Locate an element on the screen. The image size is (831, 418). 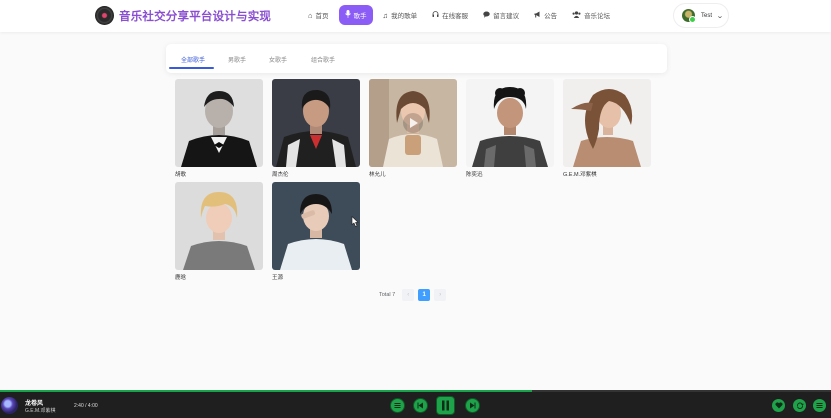
nav-online-service: 在线客服 is located at coordinates (450, 15).